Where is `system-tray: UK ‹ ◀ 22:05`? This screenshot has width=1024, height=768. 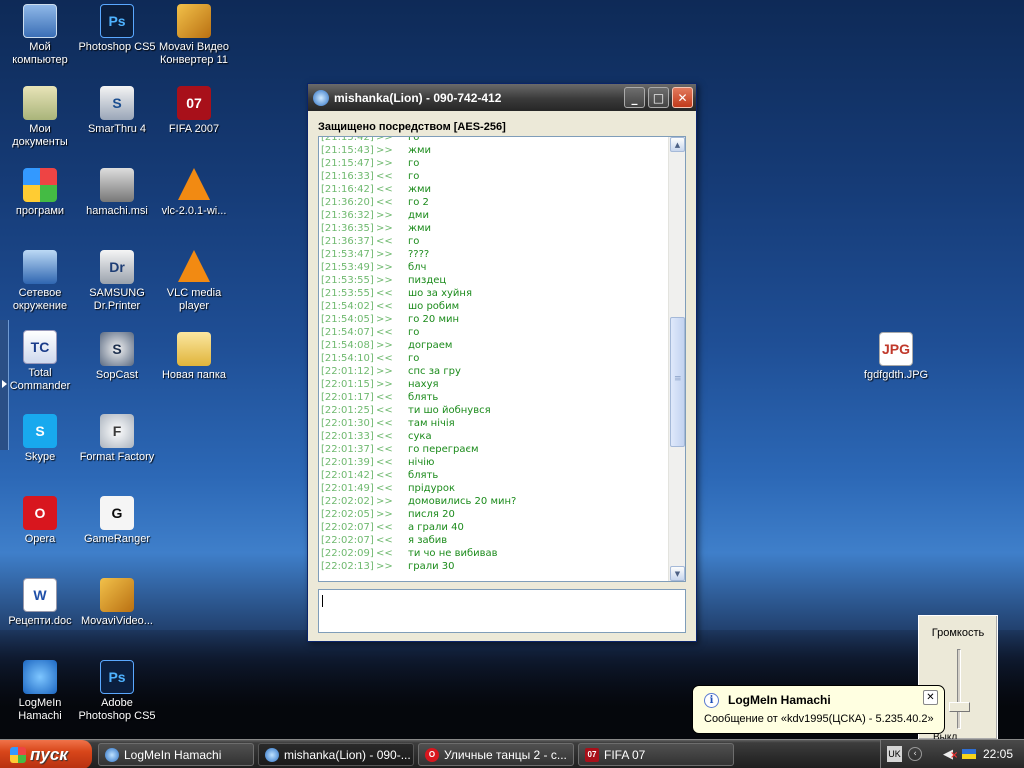 system-tray: UK ‹ ◀ 22:05 is located at coordinates (952, 754).